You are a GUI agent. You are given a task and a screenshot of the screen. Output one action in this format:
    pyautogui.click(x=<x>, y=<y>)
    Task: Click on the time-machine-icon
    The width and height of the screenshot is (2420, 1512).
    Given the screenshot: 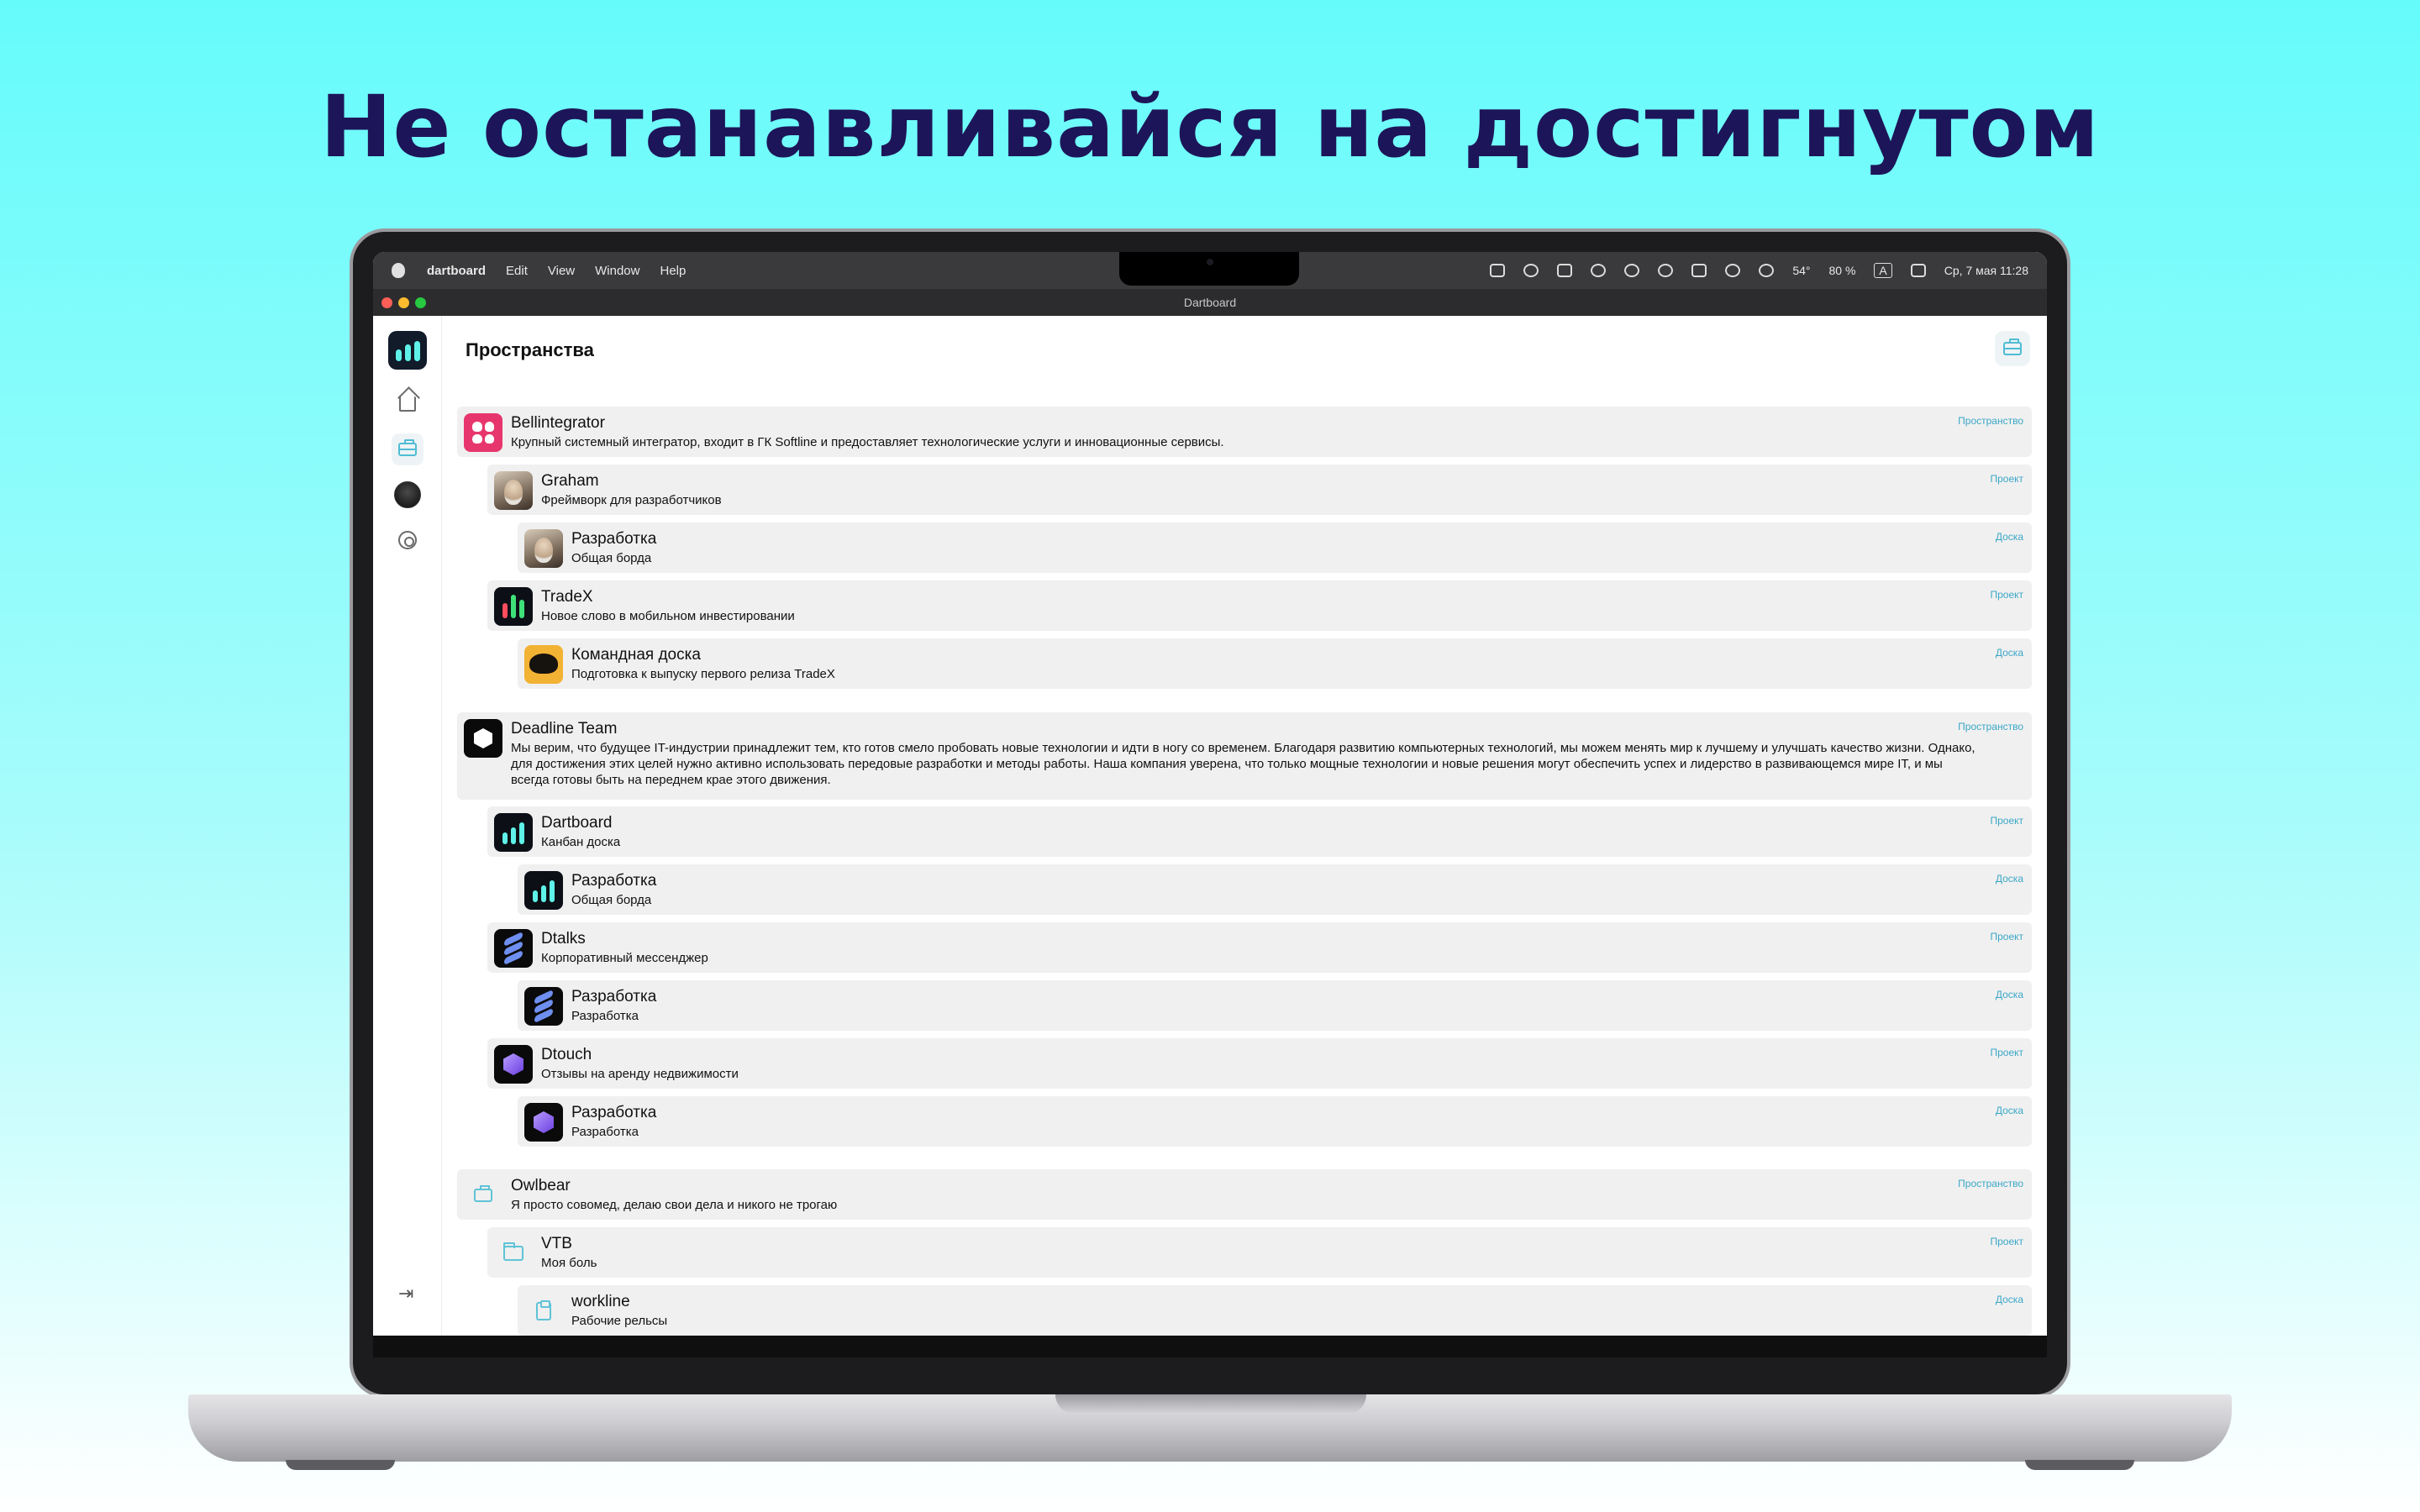 What is the action you would take?
    pyautogui.click(x=1767, y=270)
    